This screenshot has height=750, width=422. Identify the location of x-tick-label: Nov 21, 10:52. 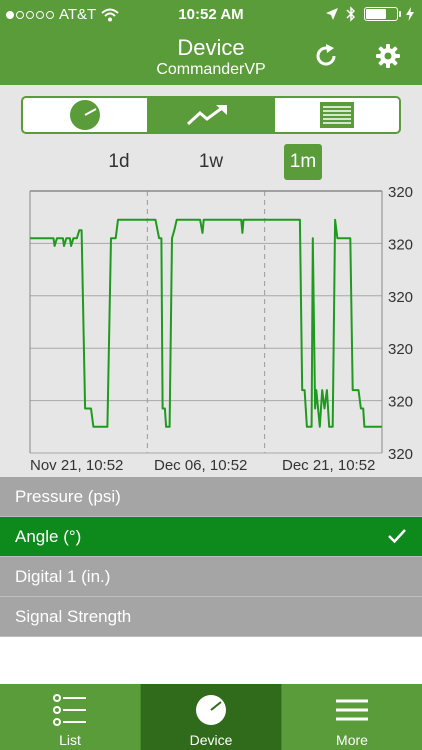
(77, 465).